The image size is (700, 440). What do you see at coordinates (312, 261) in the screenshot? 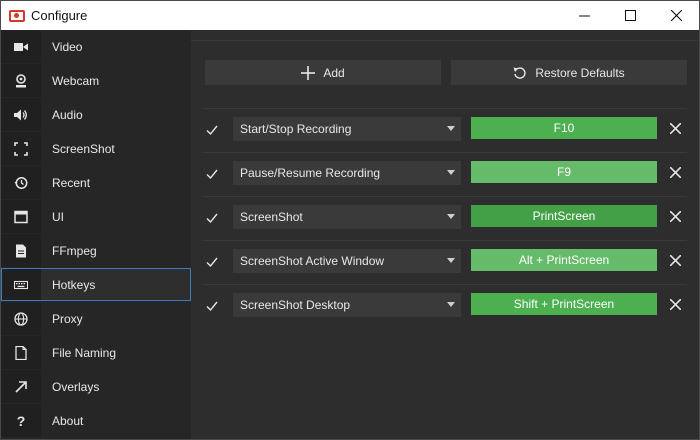
I see `hotkey-action-label: ScreenShot Active Window` at bounding box center [312, 261].